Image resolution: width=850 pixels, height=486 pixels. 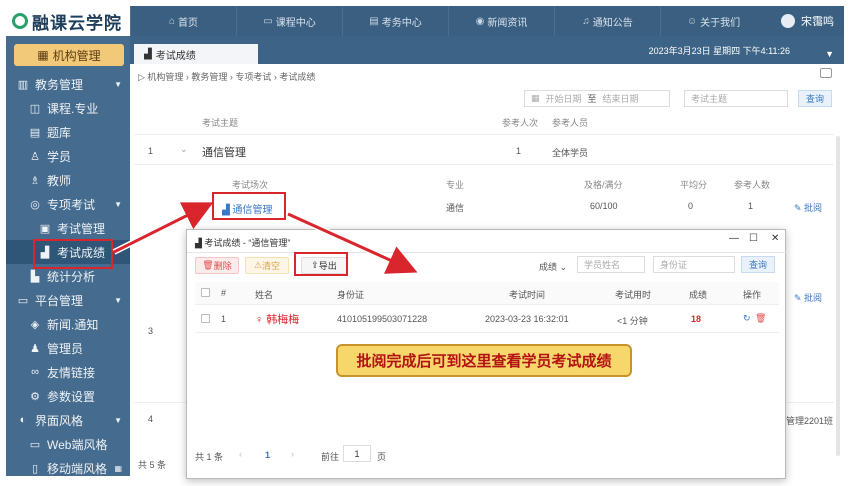 I want to click on arrow-to-dialog, so click(x=352, y=243).